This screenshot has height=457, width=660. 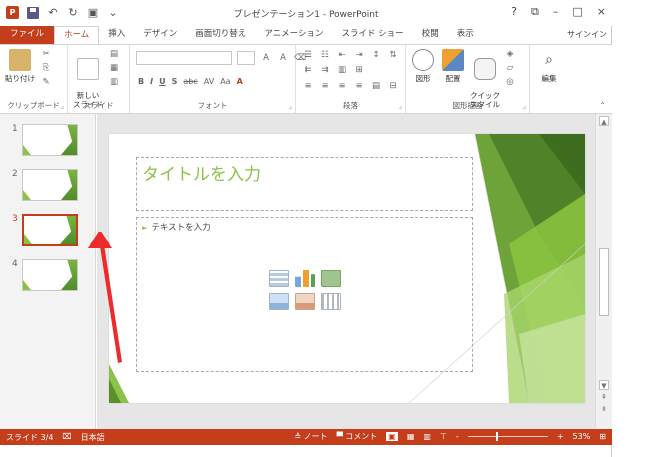 I want to click on increase-indent-icon: ⇥, so click(x=359, y=55).